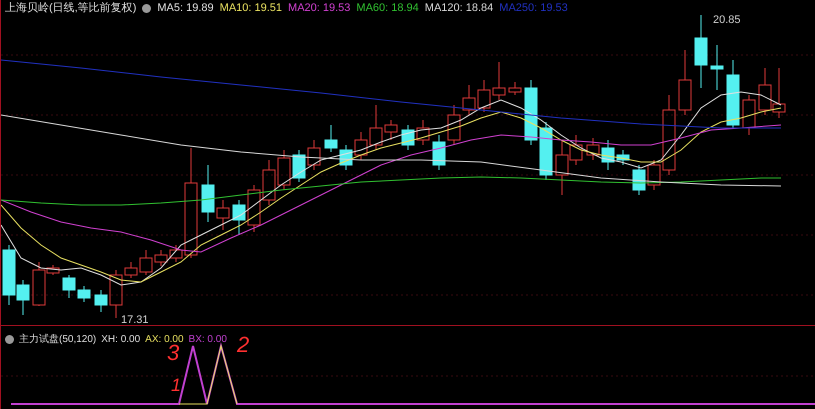  What do you see at coordinates (176, 385) in the screenshot?
I see `handwritten-number: 1` at bounding box center [176, 385].